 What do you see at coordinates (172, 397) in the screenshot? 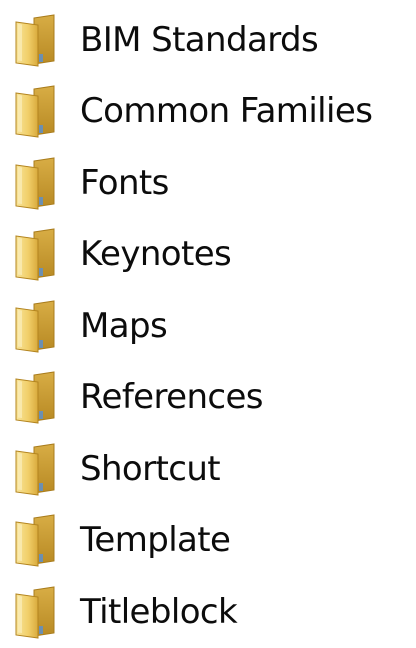
I see `folder-label: References` at bounding box center [172, 397].